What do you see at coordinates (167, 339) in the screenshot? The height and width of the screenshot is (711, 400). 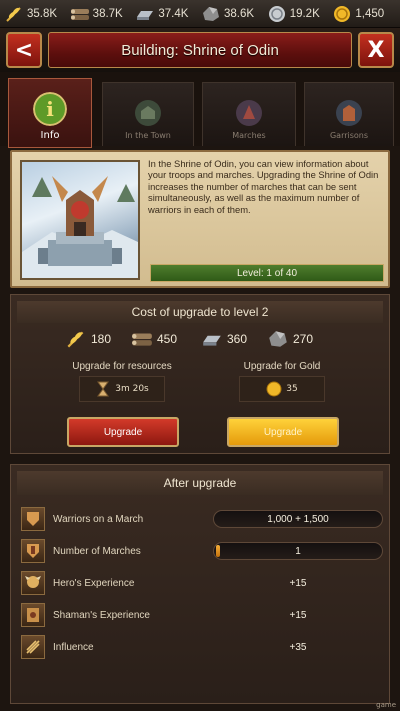 I see `cost-wood-value: 450` at bounding box center [167, 339].